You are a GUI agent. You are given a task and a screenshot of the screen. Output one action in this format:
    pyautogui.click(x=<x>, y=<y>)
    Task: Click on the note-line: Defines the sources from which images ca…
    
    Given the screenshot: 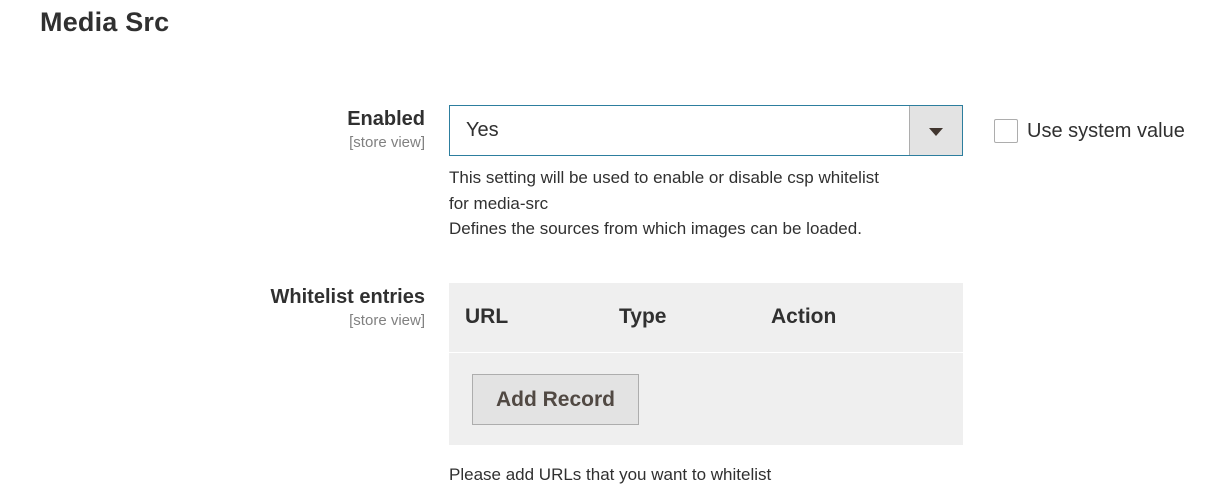 What is the action you would take?
    pyautogui.click(x=655, y=228)
    